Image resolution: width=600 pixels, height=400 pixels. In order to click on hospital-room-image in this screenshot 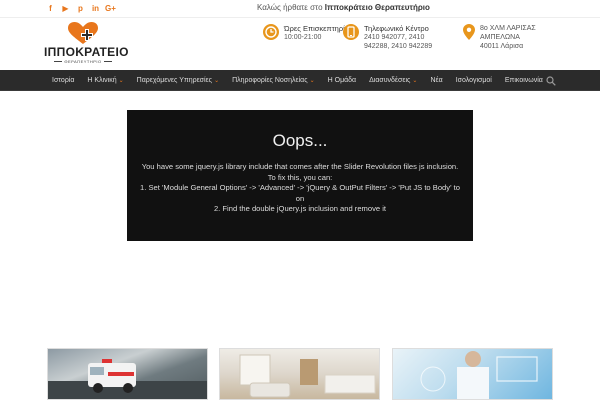, I will do `click(299, 374)`.